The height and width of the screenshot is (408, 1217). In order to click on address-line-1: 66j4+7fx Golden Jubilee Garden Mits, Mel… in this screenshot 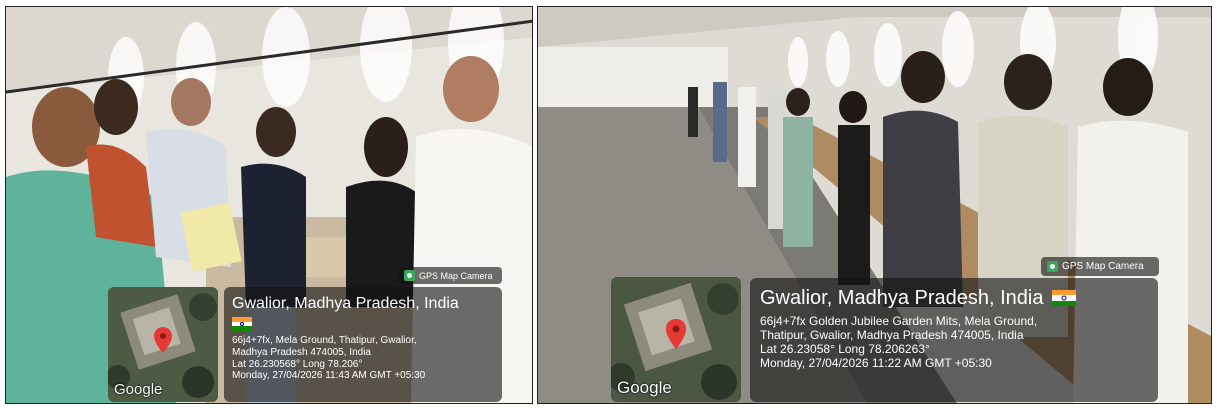, I will do `click(899, 321)`.